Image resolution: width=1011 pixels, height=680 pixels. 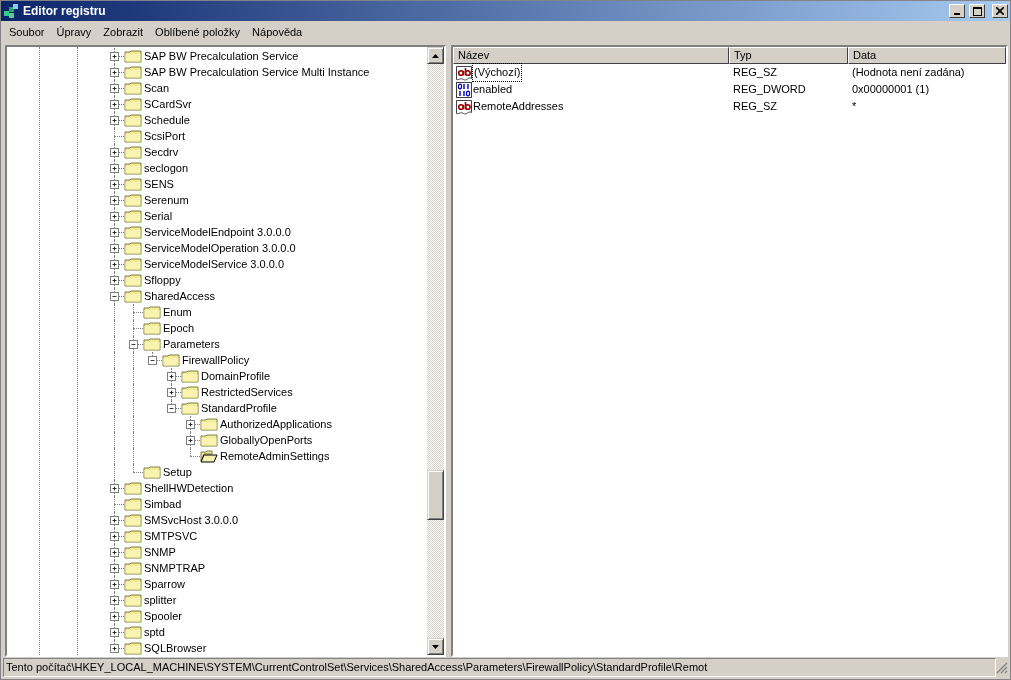 What do you see at coordinates (214, 264) in the screenshot?
I see `tree-item: ServiceModelService 3.0.0.0` at bounding box center [214, 264].